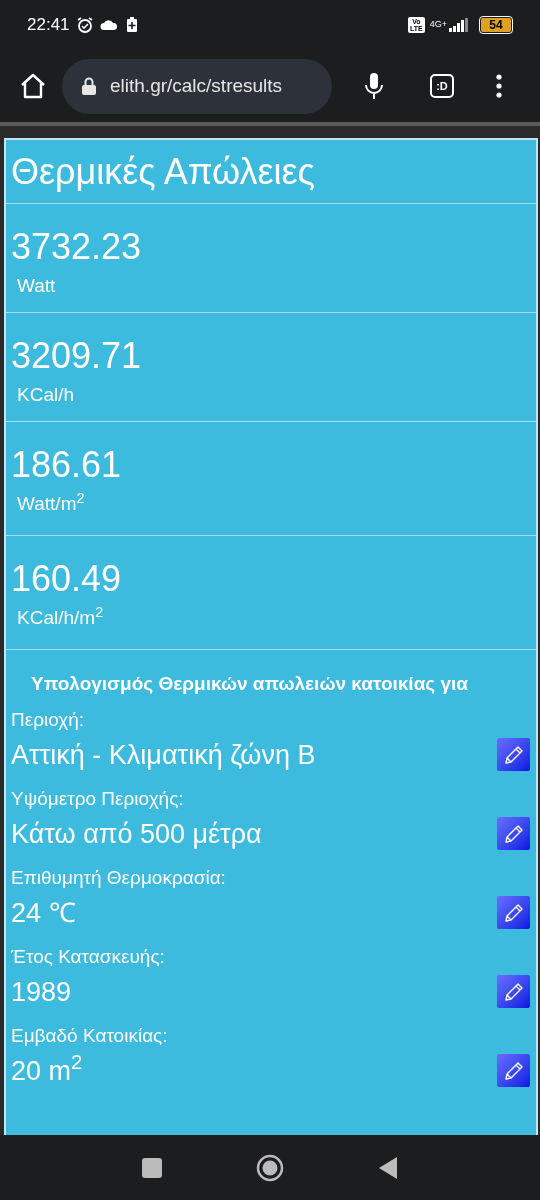 This screenshot has height=1200, width=540. What do you see at coordinates (388, 1167) in the screenshot?
I see `back-button` at bounding box center [388, 1167].